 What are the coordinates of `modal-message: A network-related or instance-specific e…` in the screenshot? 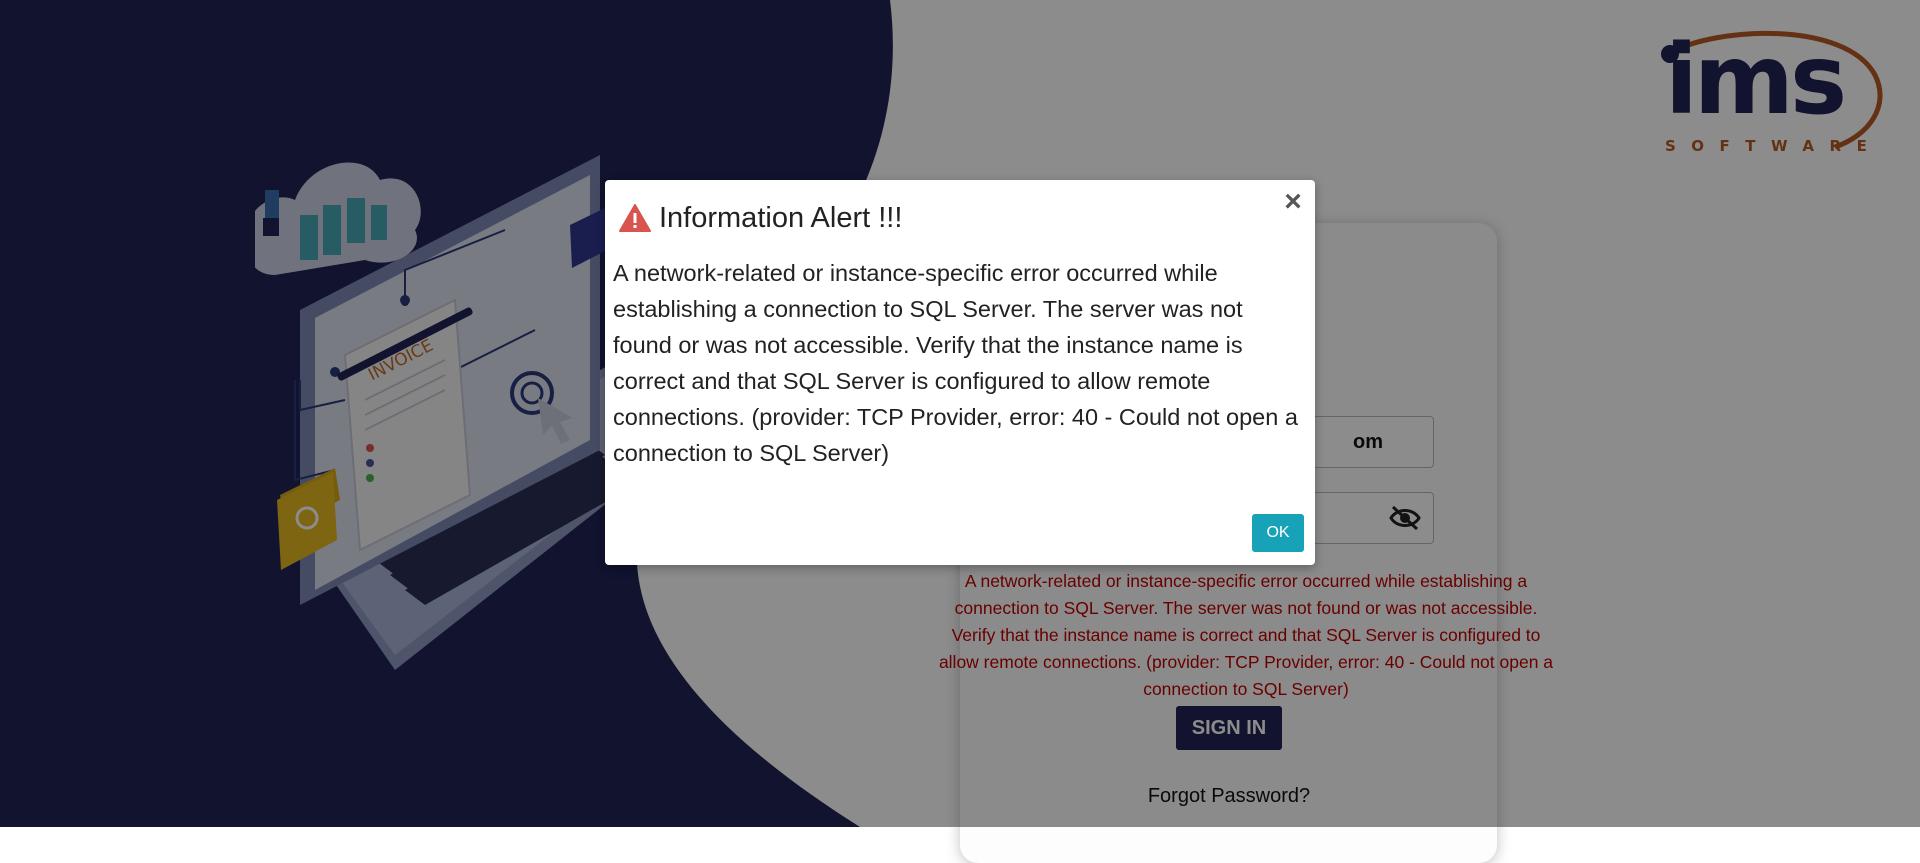 It's located at (955, 363).